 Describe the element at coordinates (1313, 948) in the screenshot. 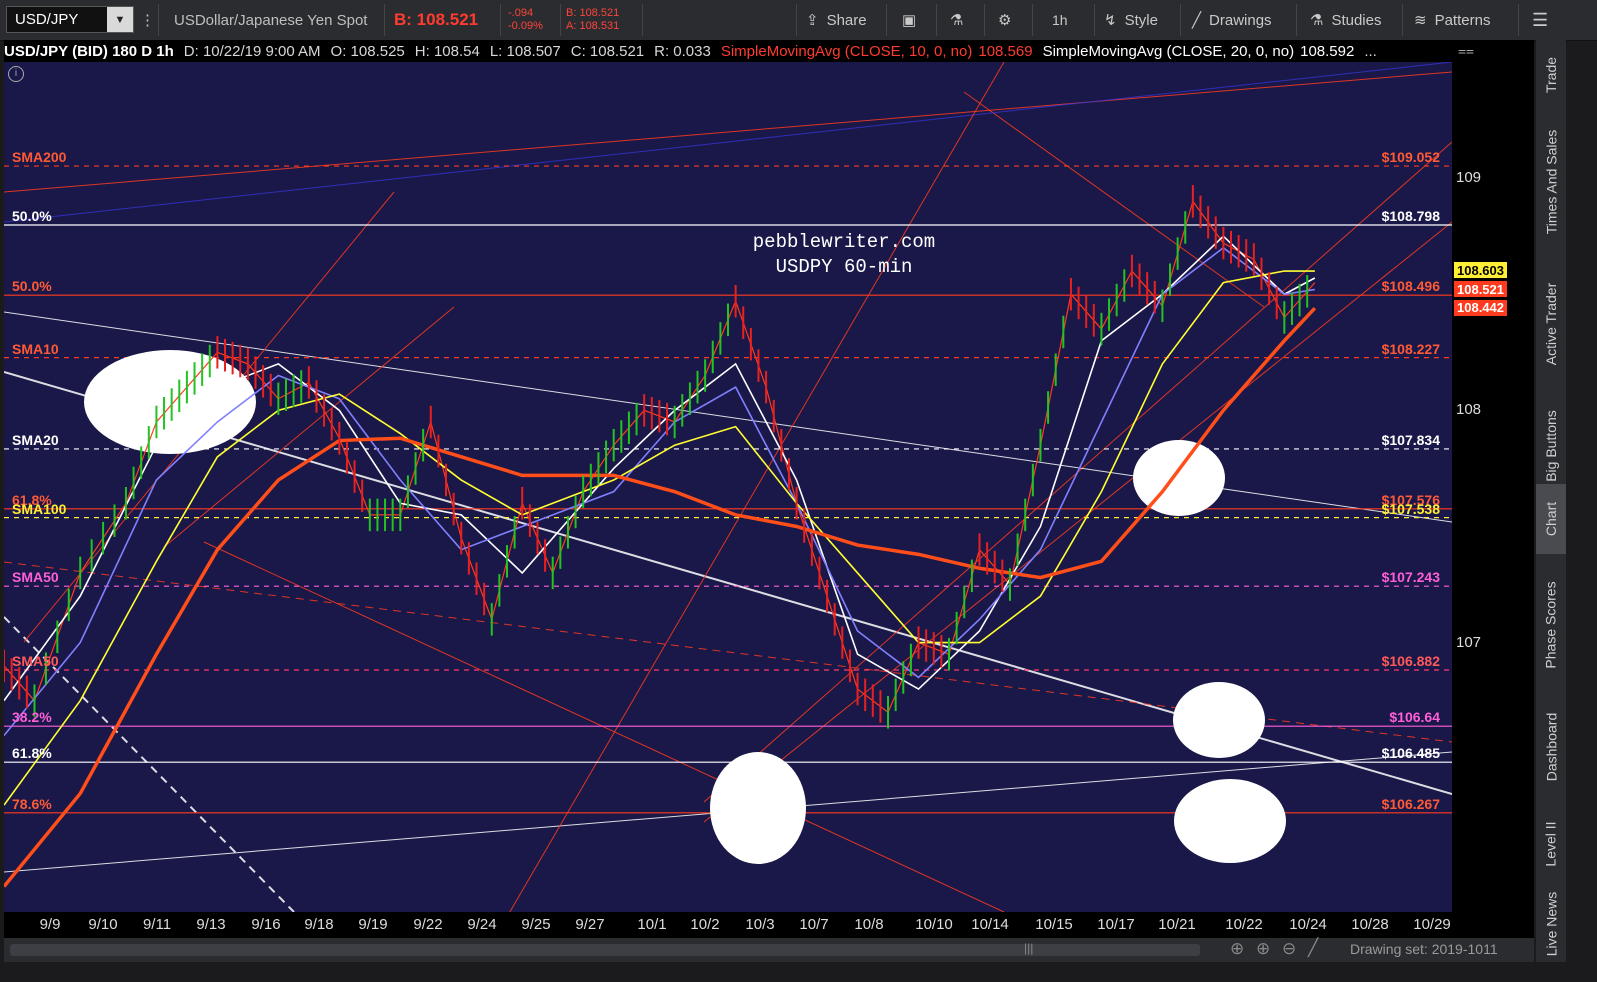

I see `drawing-tool-icon: ╱` at that location.